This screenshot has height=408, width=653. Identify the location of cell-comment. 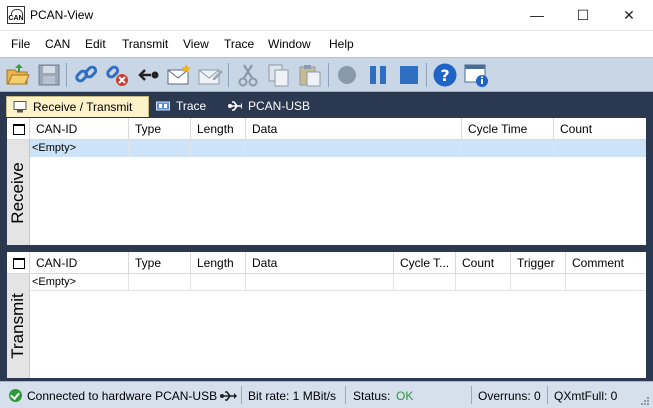
(606, 282).